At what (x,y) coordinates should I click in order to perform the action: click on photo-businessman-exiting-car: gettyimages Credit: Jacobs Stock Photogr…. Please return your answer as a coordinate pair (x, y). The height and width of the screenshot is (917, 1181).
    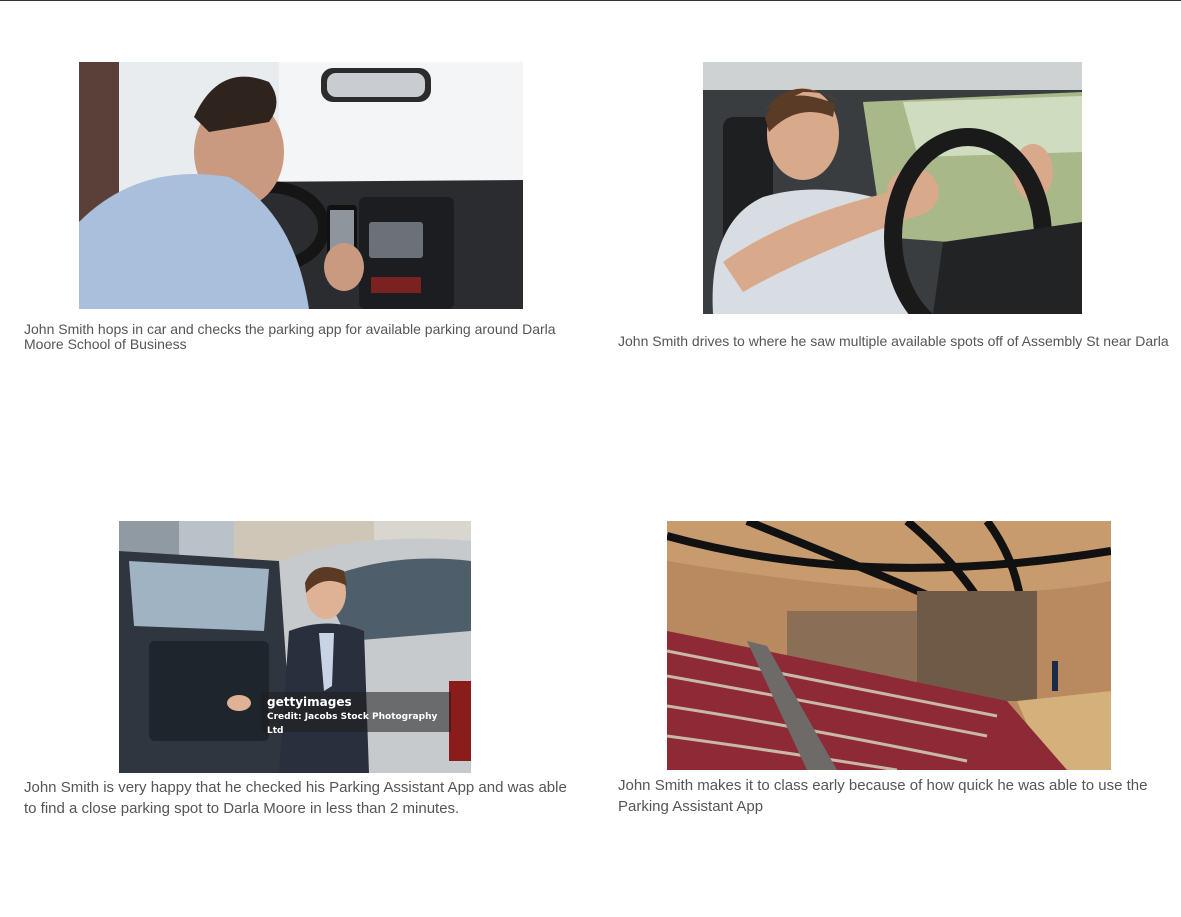
    Looking at the image, I should click on (295, 647).